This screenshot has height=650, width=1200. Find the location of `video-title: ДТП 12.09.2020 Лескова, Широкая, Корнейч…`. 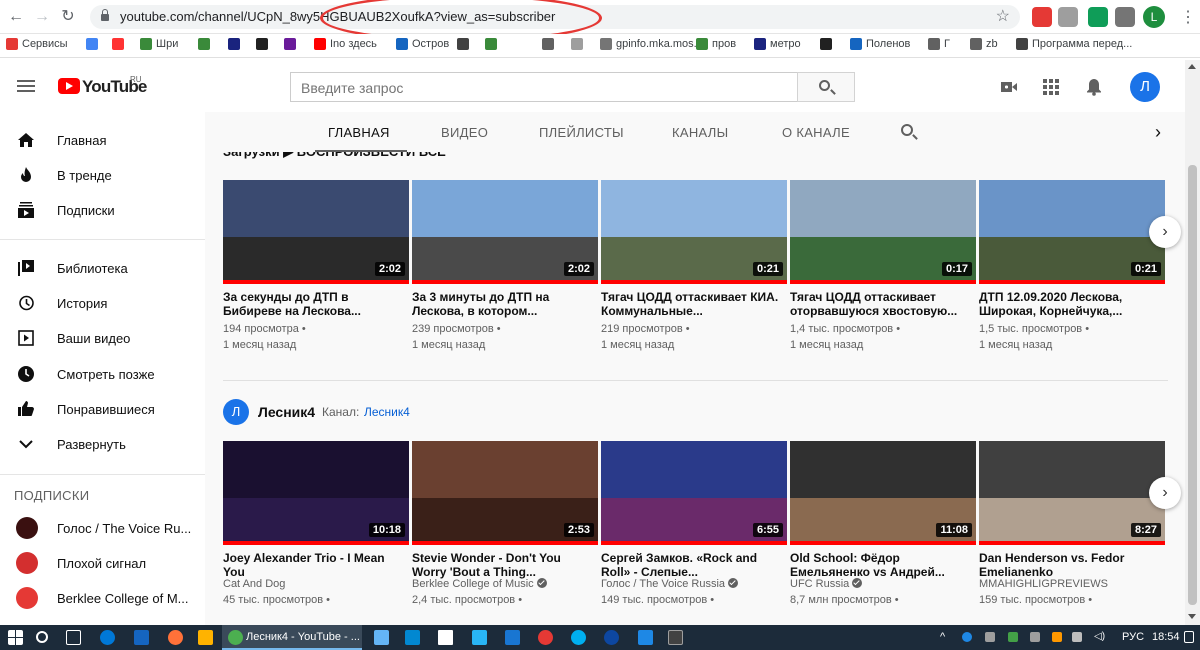

video-title: ДТП 12.09.2020 Лескова, Широкая, Корнейч… is located at coordinates (1072, 304).